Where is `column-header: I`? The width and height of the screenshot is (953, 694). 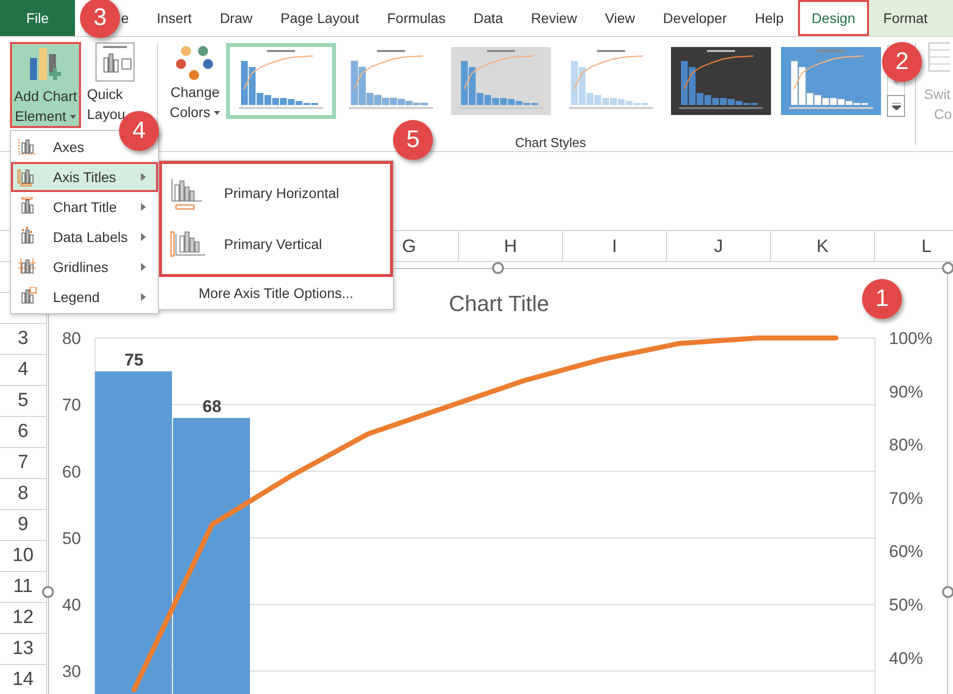
column-header: I is located at coordinates (615, 246).